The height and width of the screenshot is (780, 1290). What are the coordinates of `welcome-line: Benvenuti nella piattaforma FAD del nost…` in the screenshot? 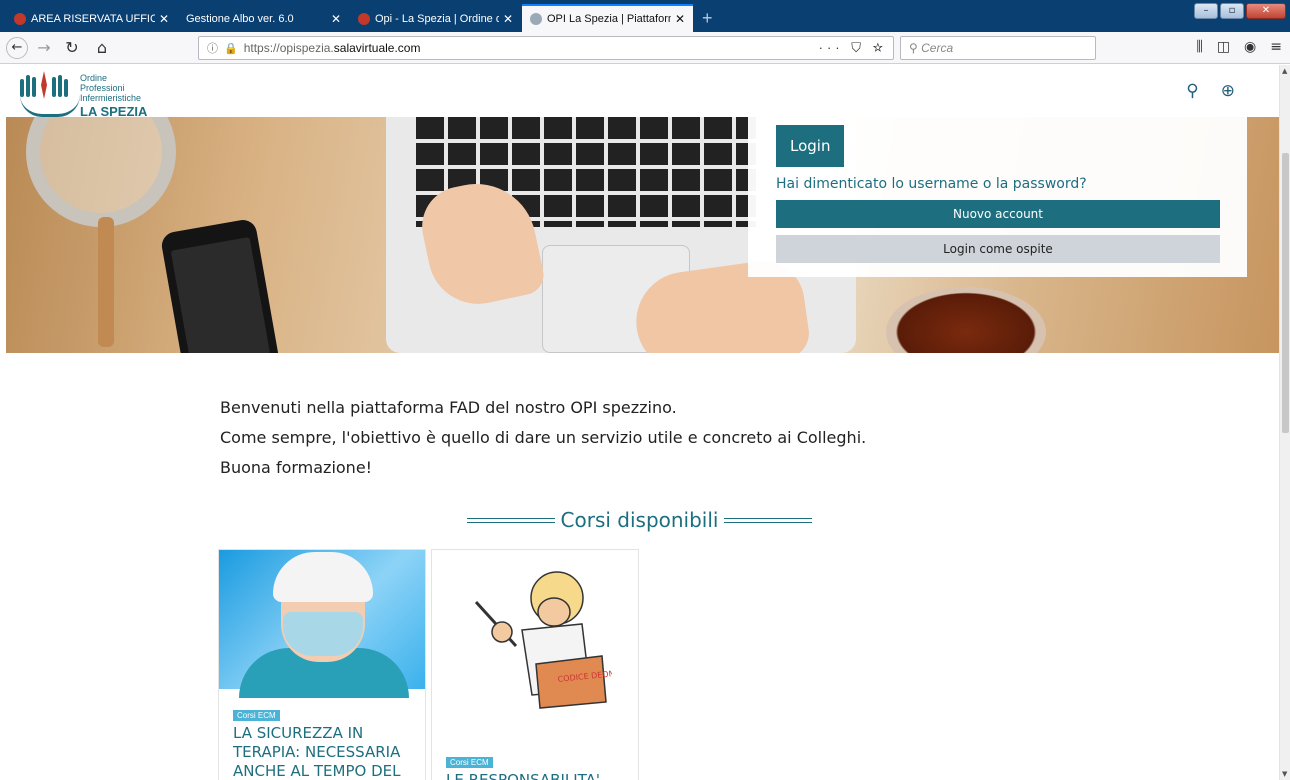 It's located at (448, 407).